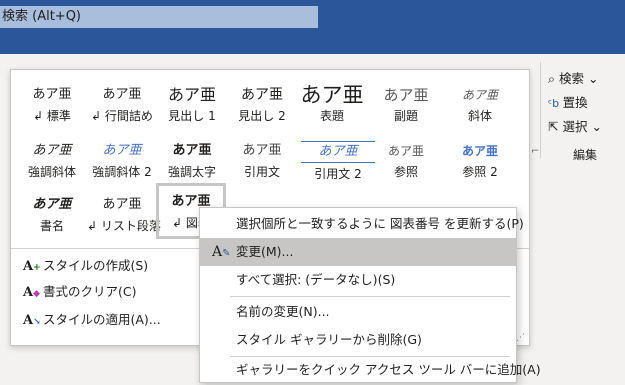  I want to click on style-label: 参照, so click(405, 172).